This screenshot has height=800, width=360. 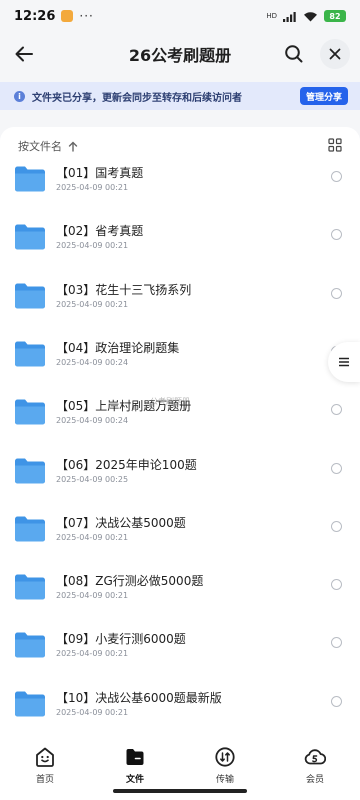 What do you see at coordinates (137, 98) in the screenshot?
I see `share-notice-text: 文件夹已分享，更新会同步至转存和后续访问者` at bounding box center [137, 98].